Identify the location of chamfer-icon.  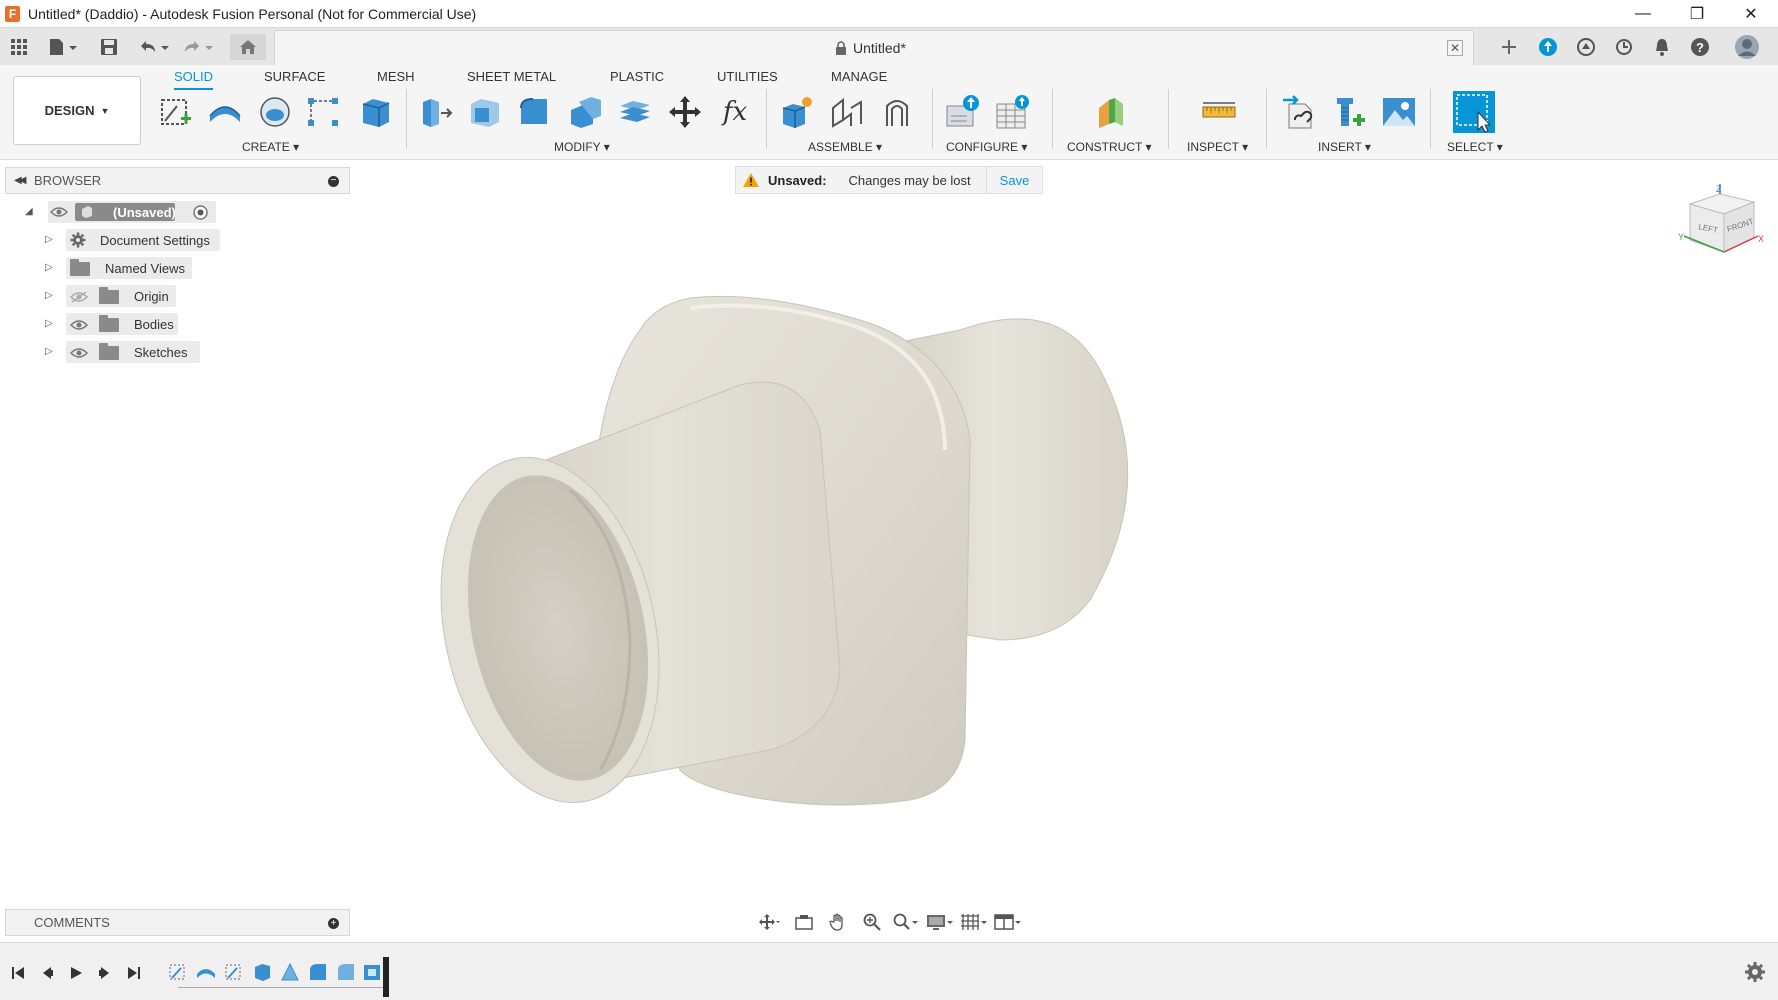
(535, 112).